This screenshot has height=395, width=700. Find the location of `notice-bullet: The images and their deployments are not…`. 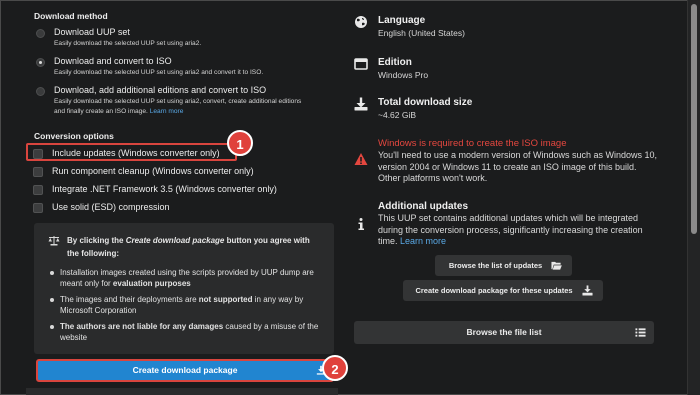

notice-bullet: The images and their deployments are not… is located at coordinates (185, 305).